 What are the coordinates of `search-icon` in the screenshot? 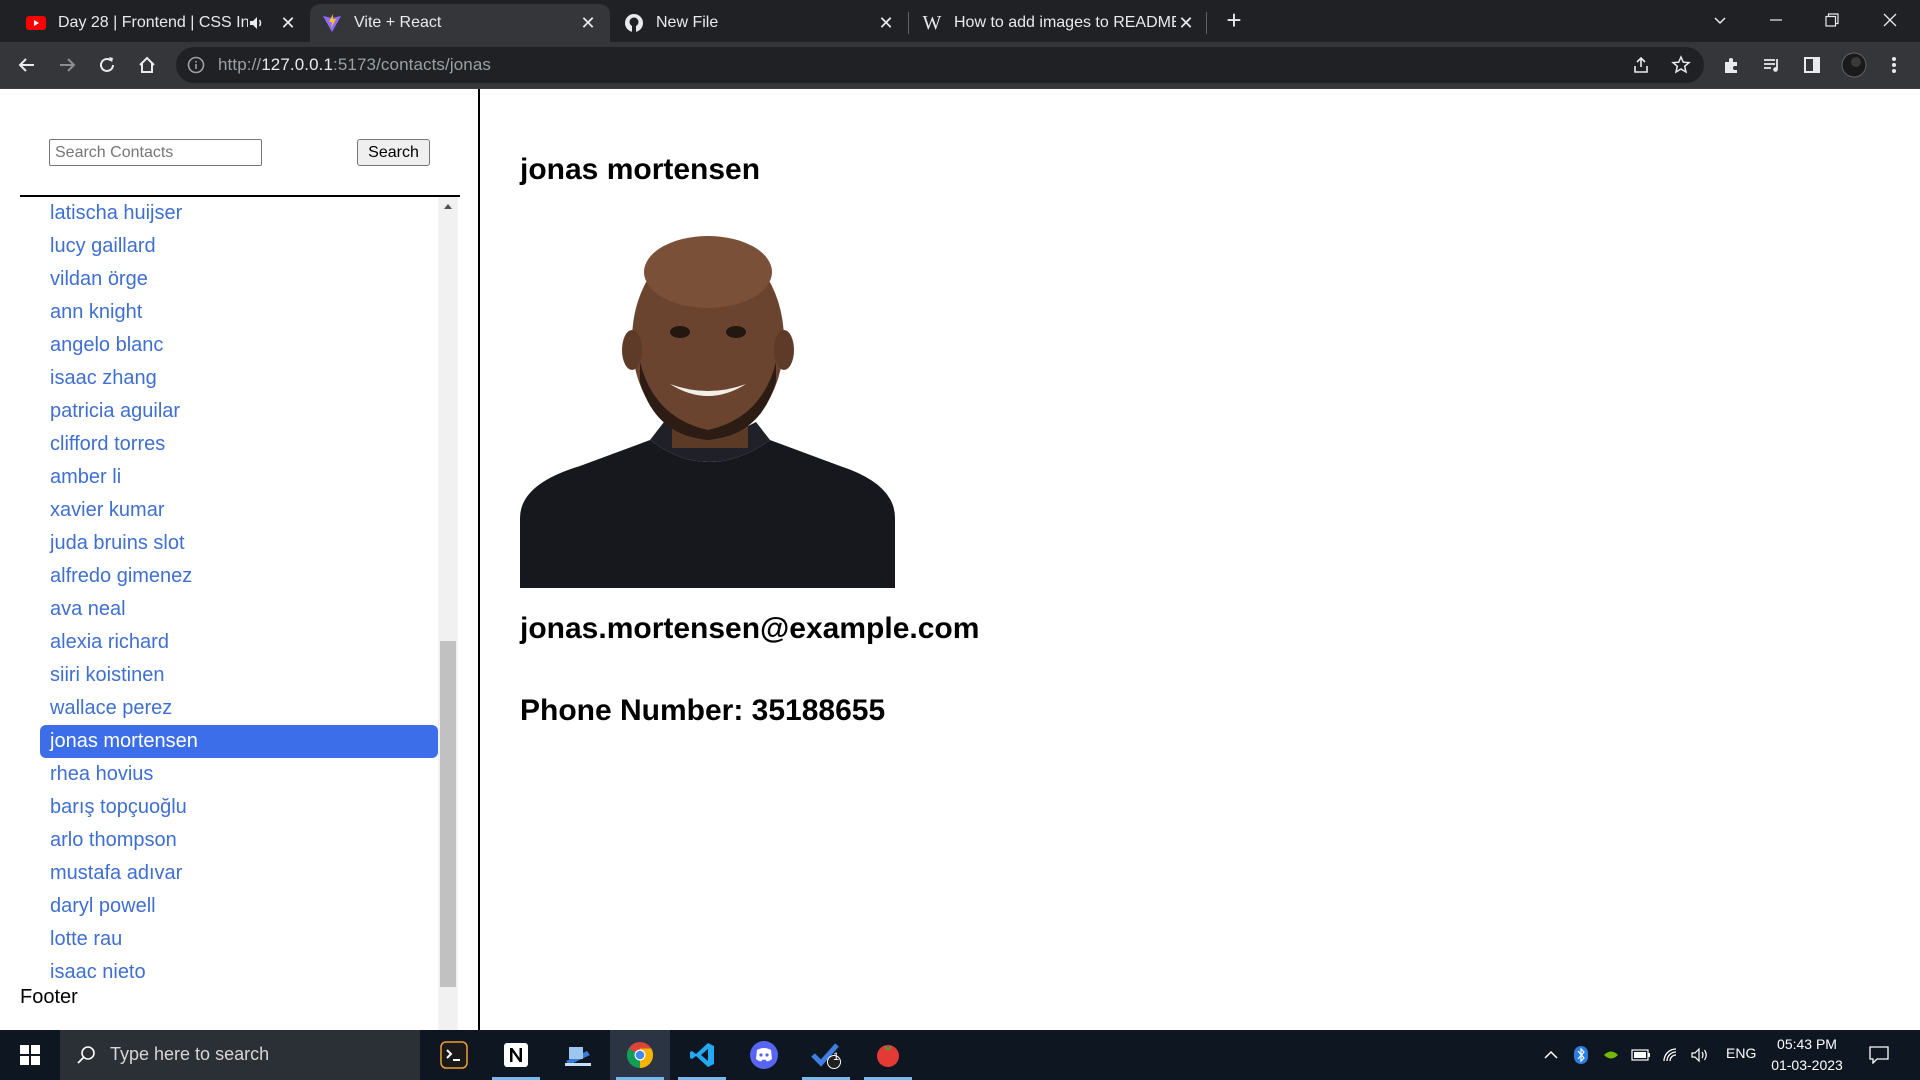 It's located at (86, 1057).